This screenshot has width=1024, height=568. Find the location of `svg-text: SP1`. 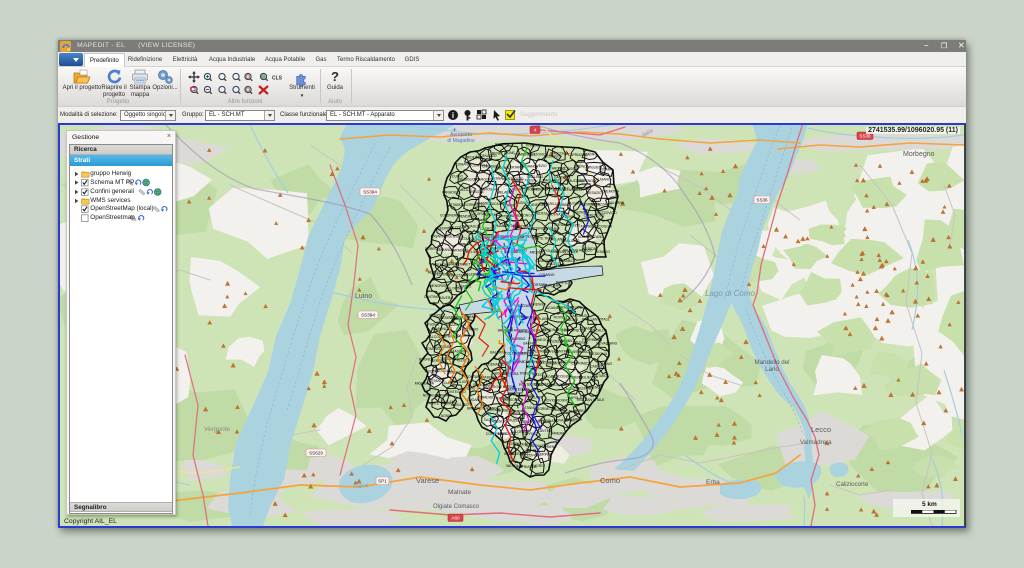

svg-text: SP1 is located at coordinates (382, 481).